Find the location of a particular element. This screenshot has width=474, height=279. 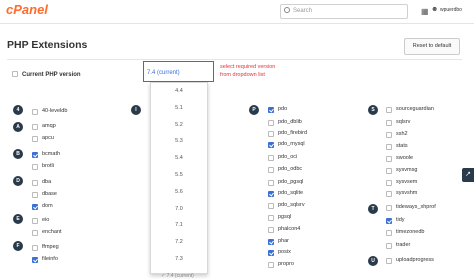

letter-badge: 4 is located at coordinates (18, 110).